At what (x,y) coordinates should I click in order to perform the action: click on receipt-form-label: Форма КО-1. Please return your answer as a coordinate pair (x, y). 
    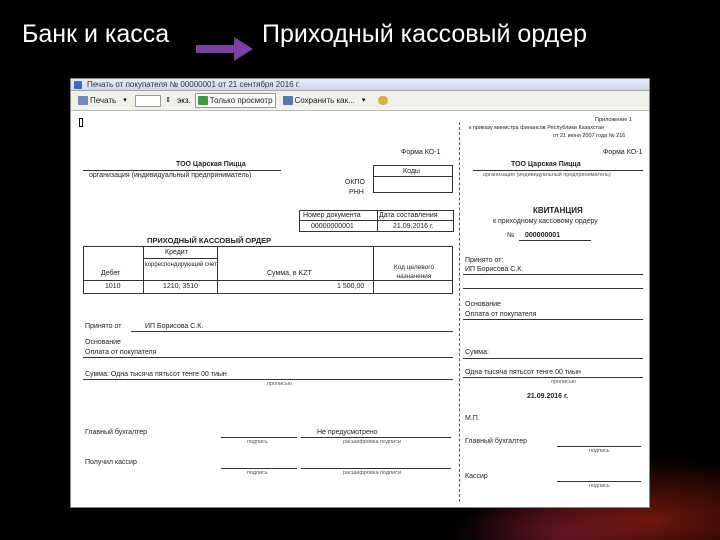
    Looking at the image, I should click on (623, 152).